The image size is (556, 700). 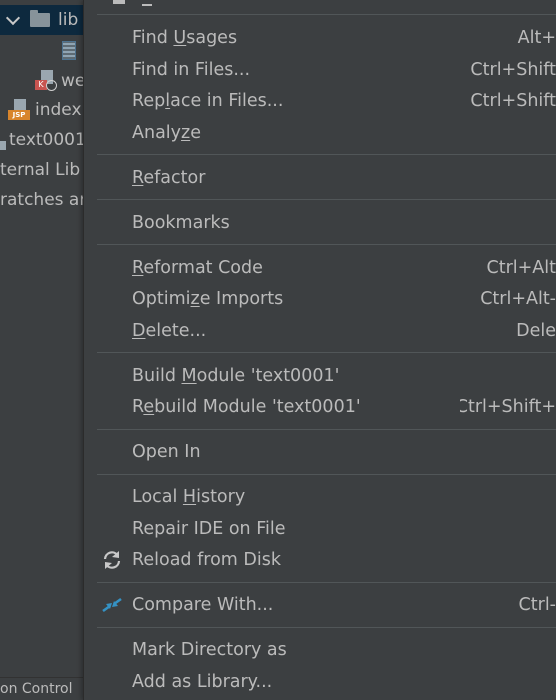 What do you see at coordinates (320, 560) in the screenshot?
I see `menu-item-reload-from-disk: Reload from Disk` at bounding box center [320, 560].